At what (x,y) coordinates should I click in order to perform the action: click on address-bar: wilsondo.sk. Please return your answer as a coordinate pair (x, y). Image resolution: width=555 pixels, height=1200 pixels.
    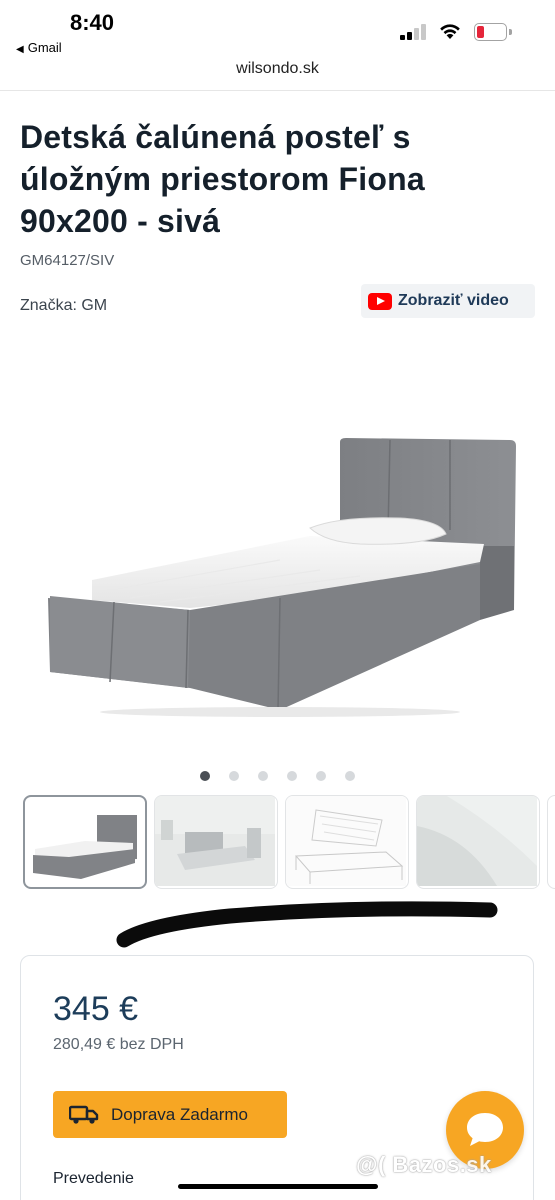
    Looking at the image, I should click on (277, 74).